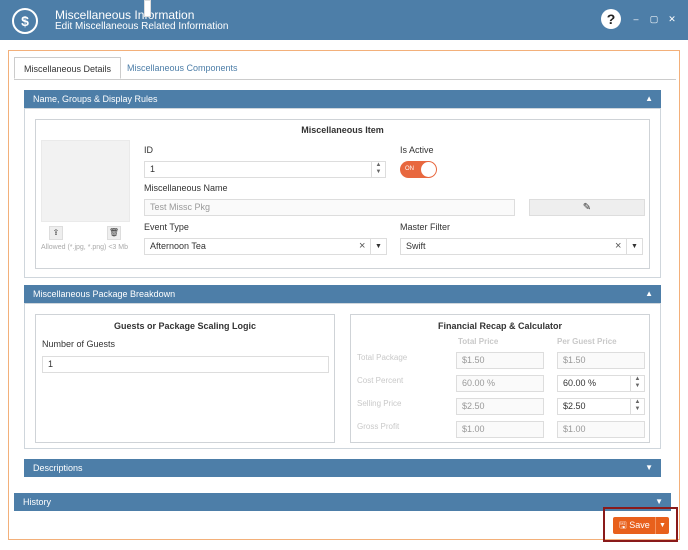 The width and height of the screenshot is (688, 550). Describe the element at coordinates (379, 403) in the screenshot. I see `recap-row-label: Selling Price` at that location.